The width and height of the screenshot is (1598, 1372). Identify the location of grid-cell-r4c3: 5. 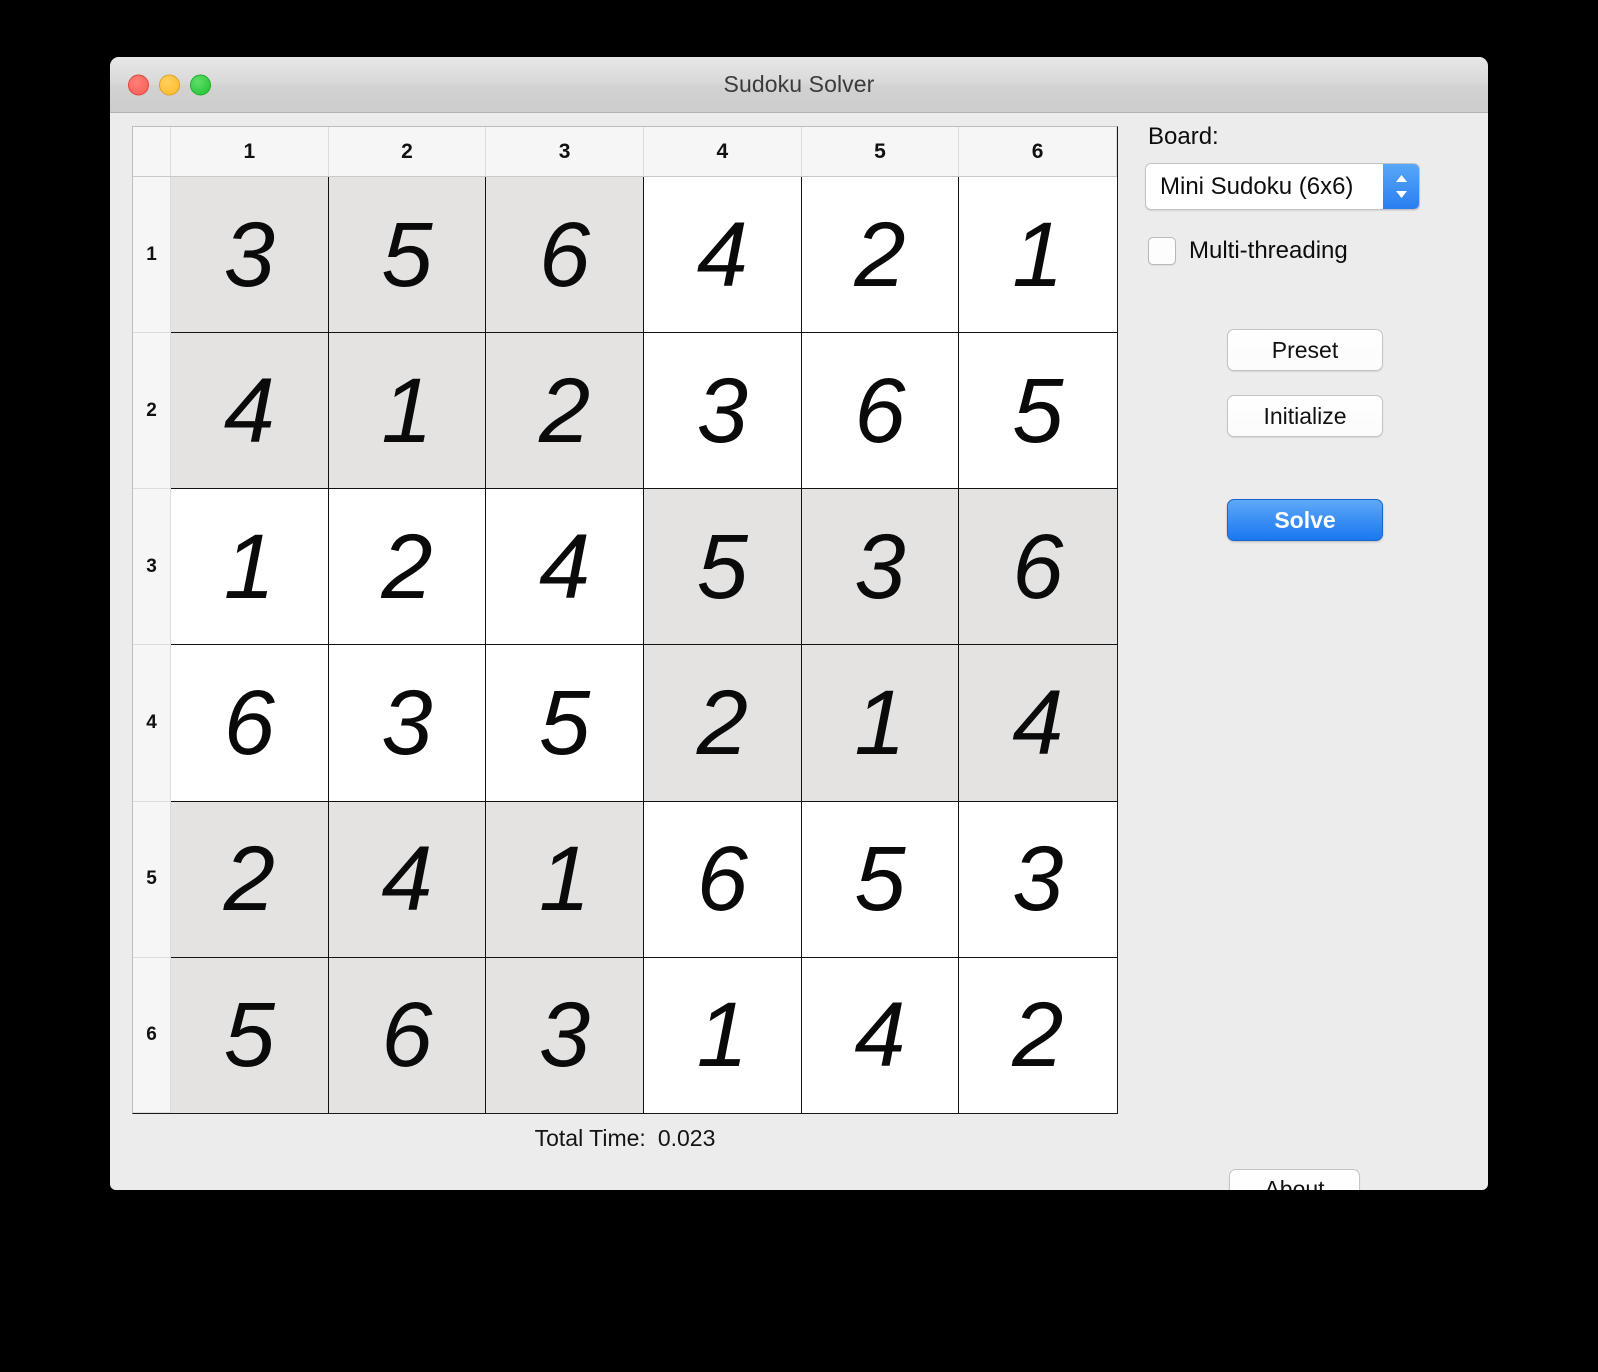
(564, 723).